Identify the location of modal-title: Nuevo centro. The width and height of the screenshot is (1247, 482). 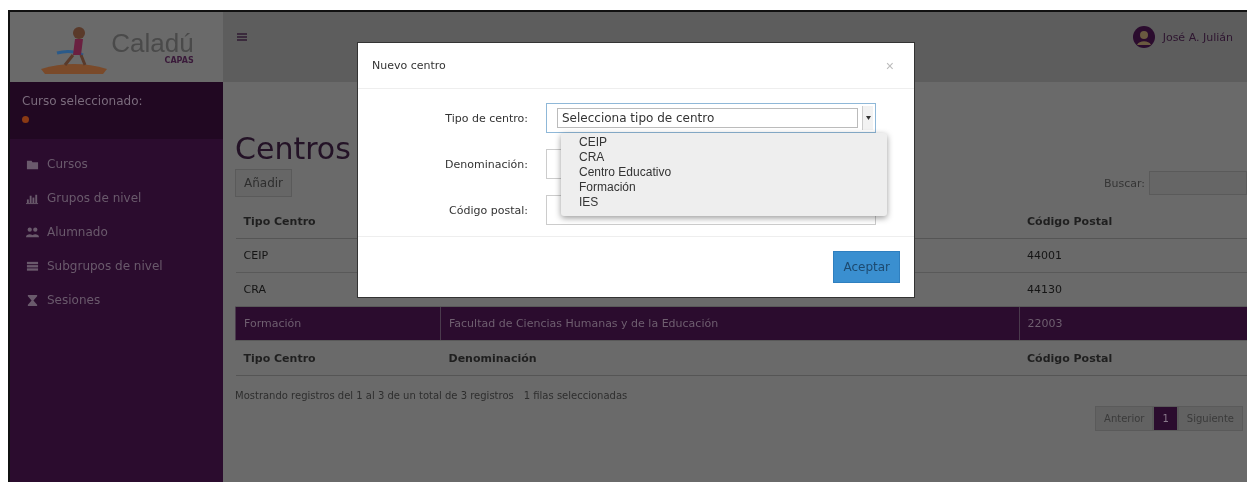
(409, 66).